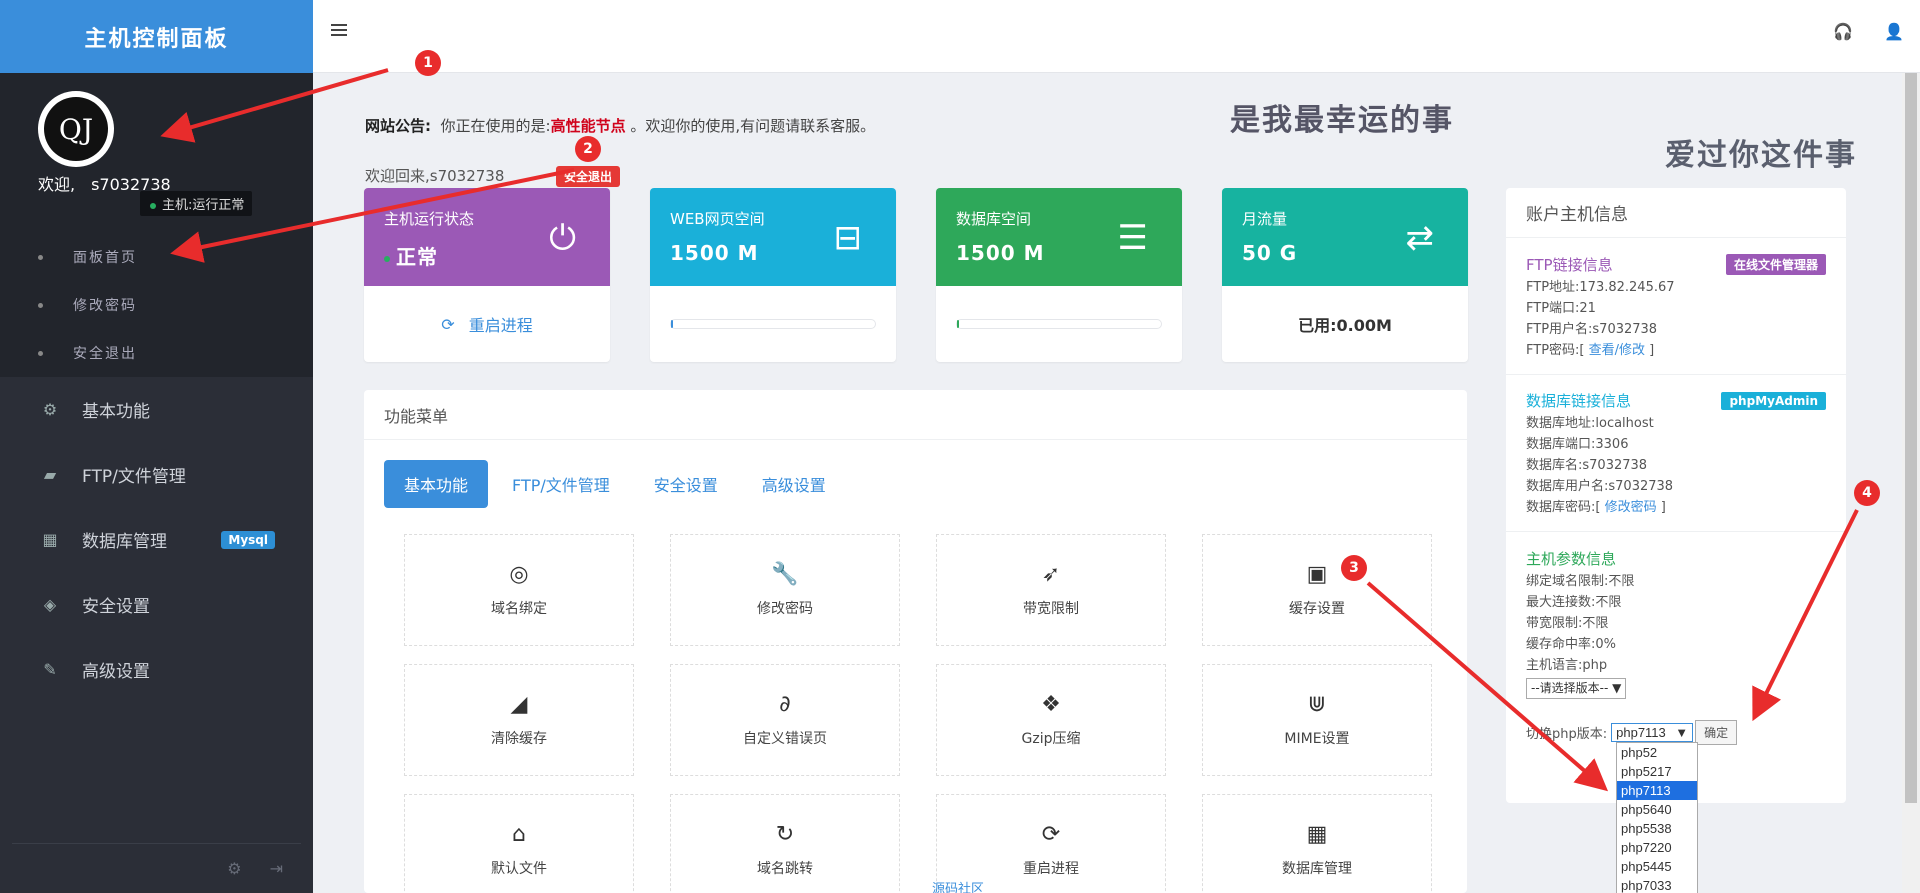 The width and height of the screenshot is (1920, 893). Describe the element at coordinates (1571, 644) in the screenshot. I see `cache-hit-rate: 缓存命中率:0%` at that location.